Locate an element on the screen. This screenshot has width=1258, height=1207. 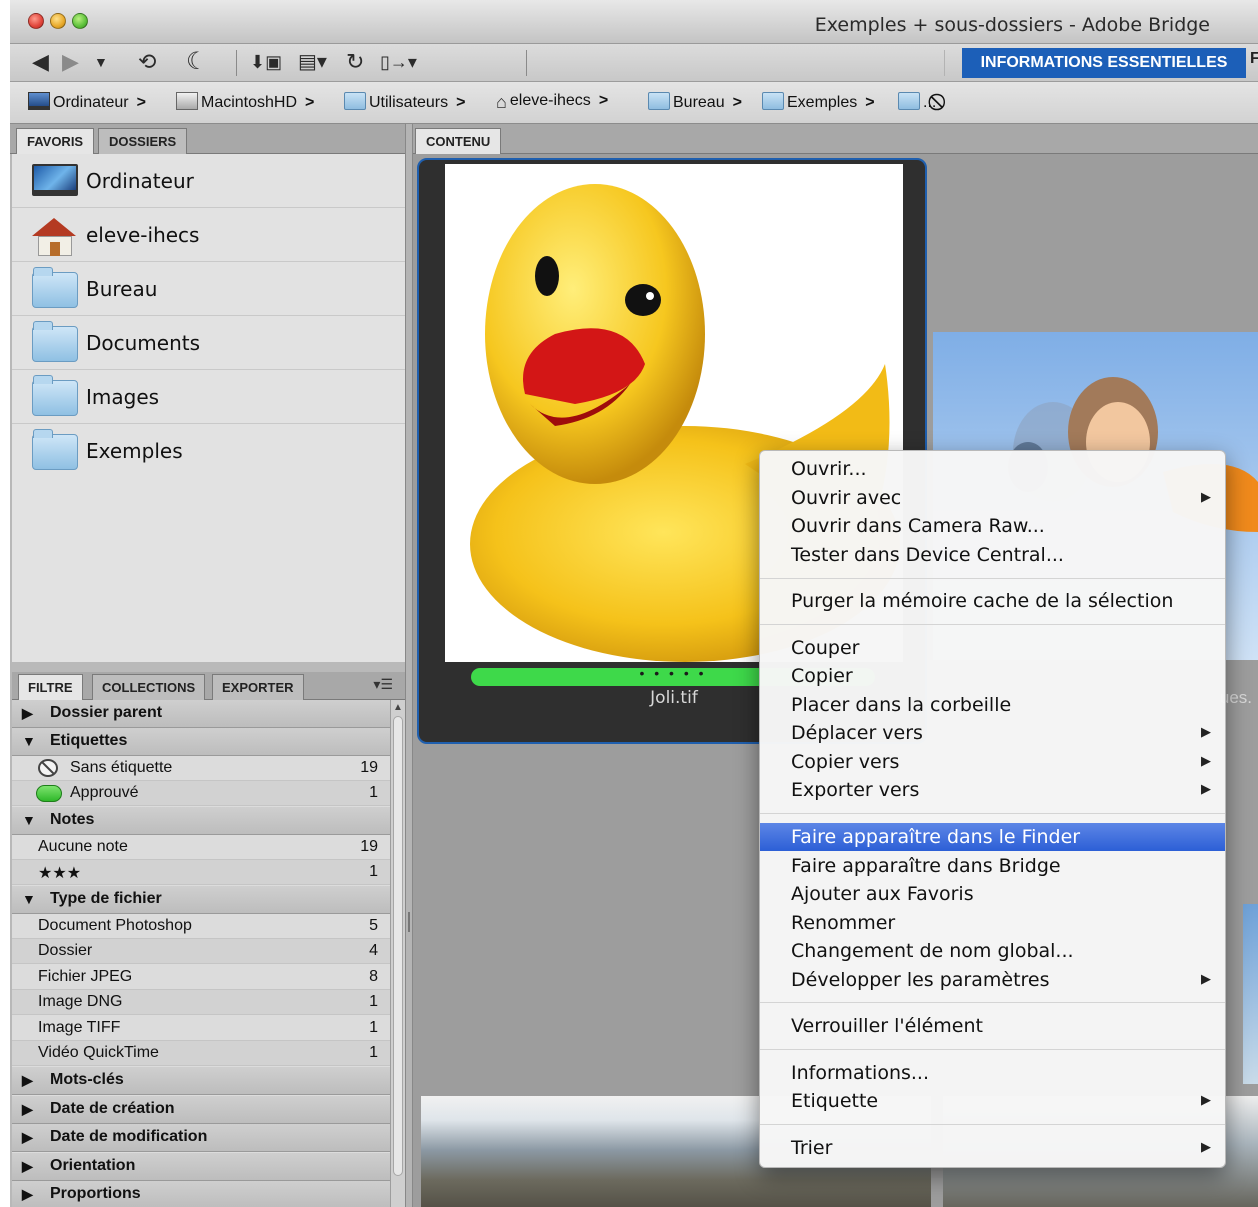
menu-item-verrouiller: Verrouiller l'élément is located at coordinates (992, 1026).